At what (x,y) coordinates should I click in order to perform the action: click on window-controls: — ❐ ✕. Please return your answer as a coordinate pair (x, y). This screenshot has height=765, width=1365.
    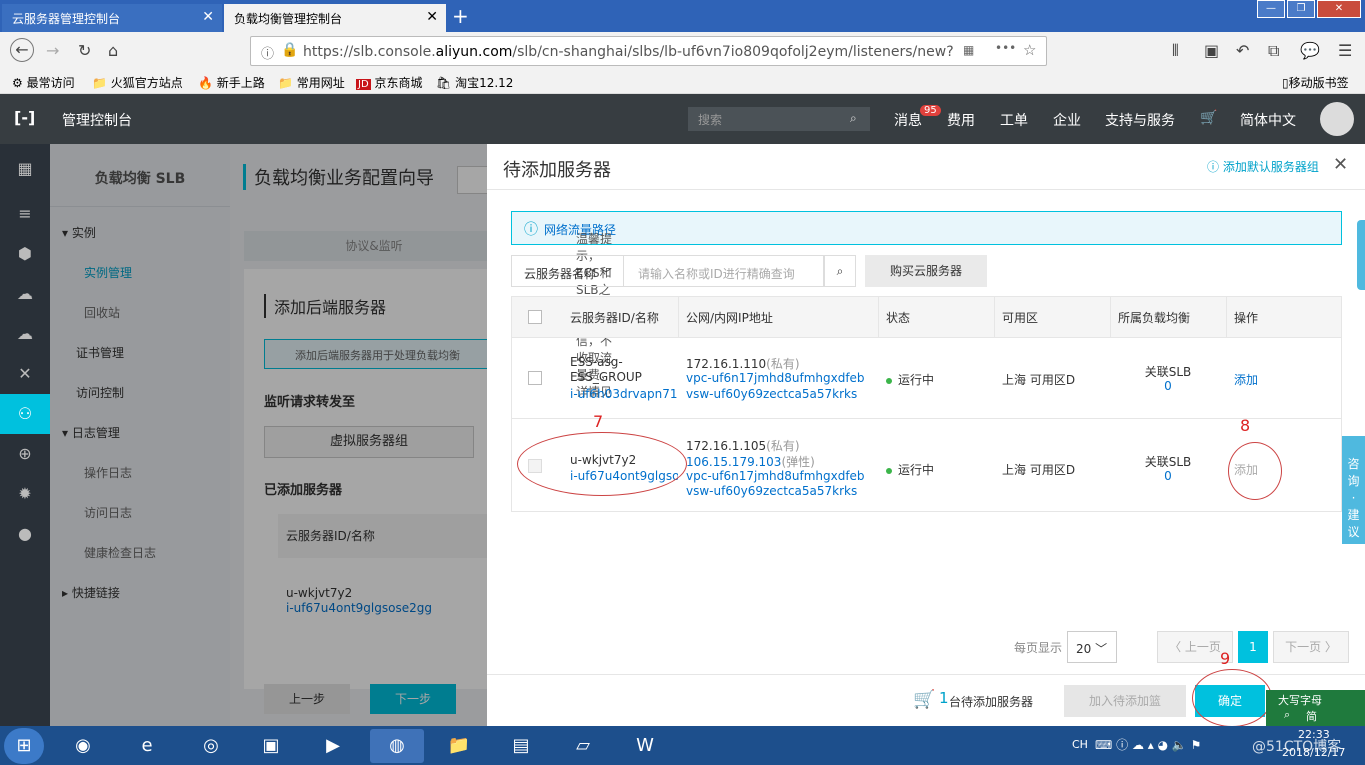
    Looking at the image, I should click on (1308, 9).